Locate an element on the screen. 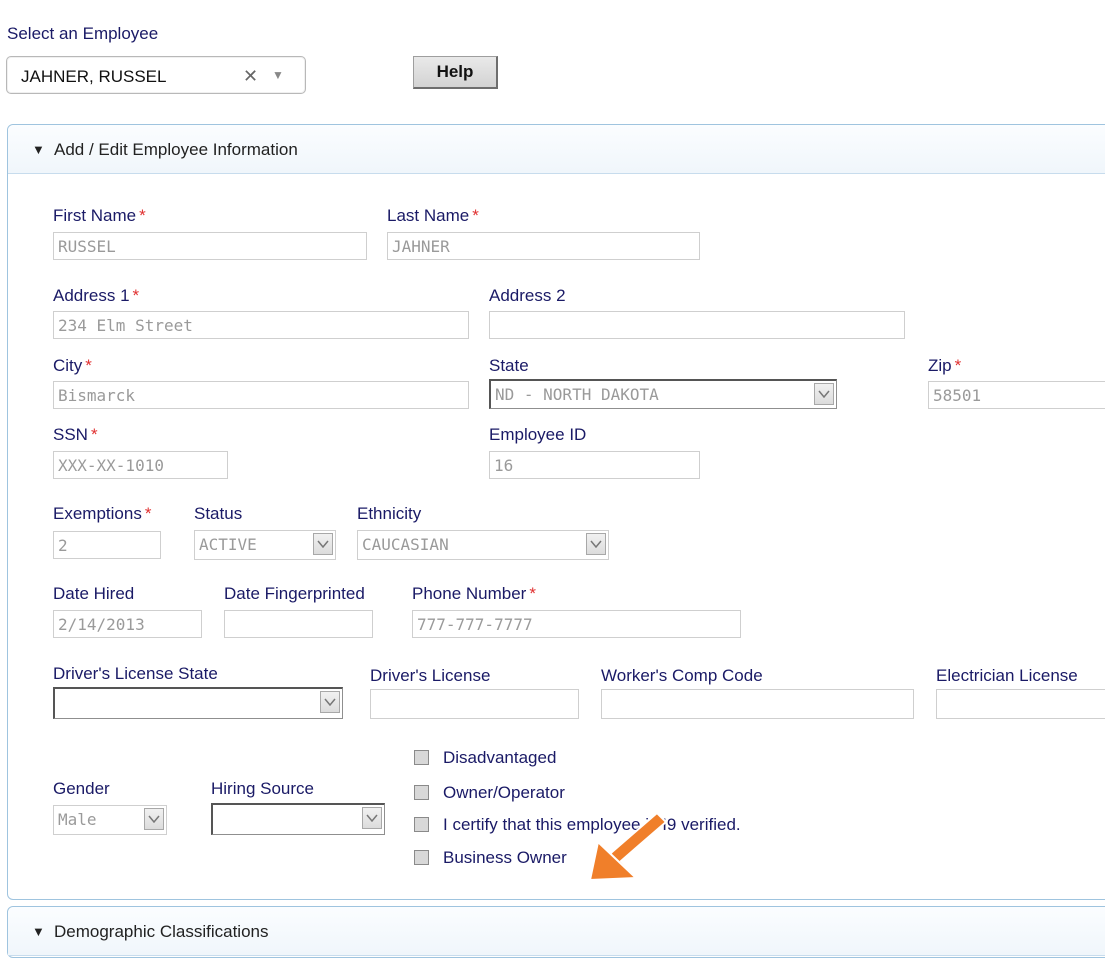 The height and width of the screenshot is (958, 1105). dl-field is located at coordinates (474, 704).